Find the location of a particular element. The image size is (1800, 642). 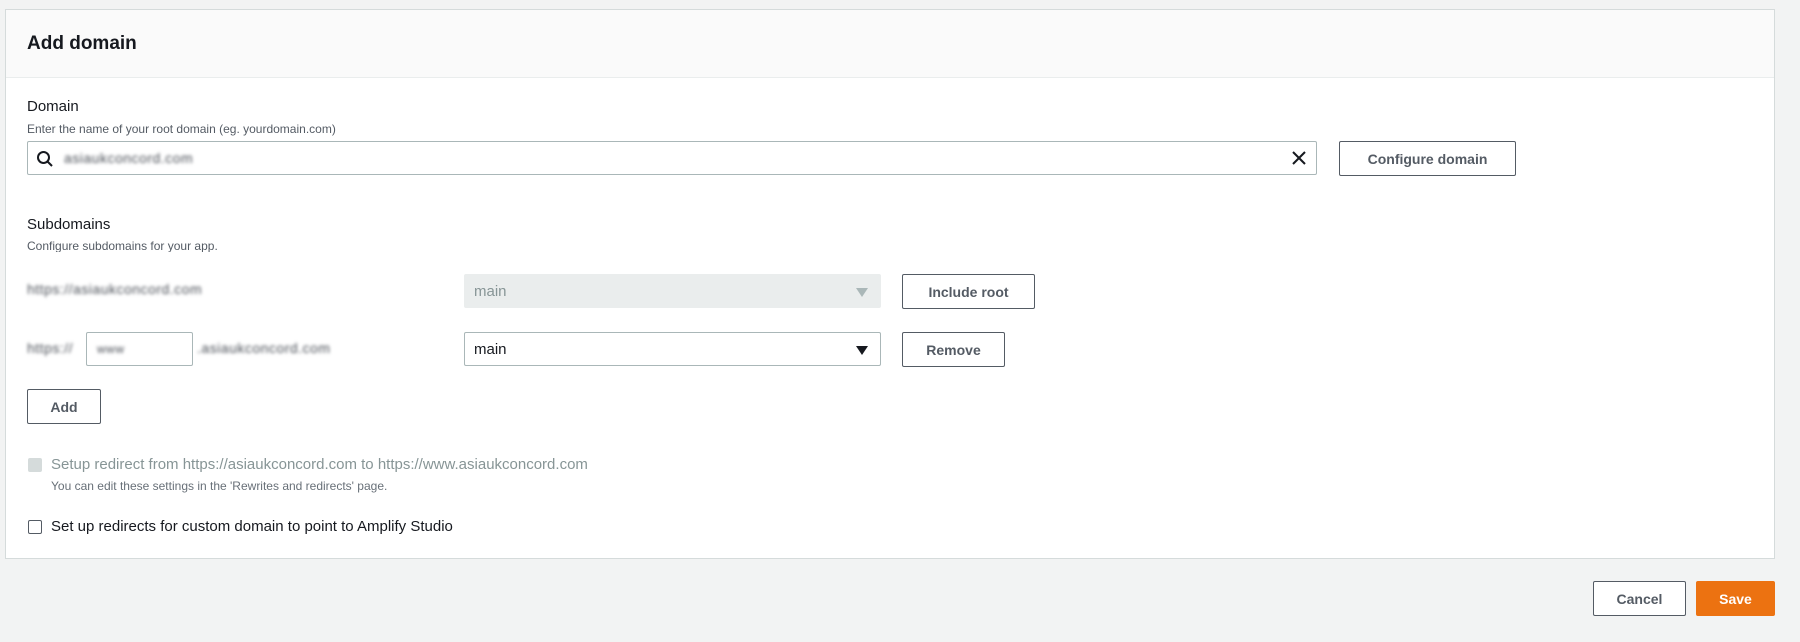

redirect-checkbox is located at coordinates (35, 465).